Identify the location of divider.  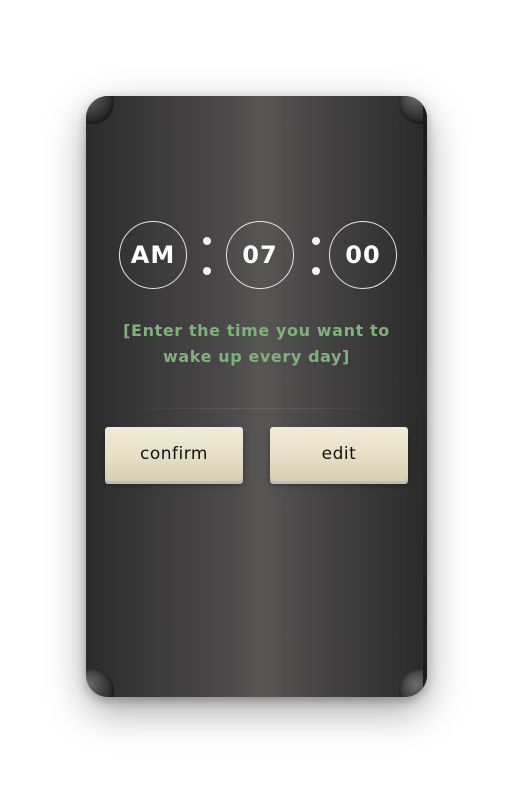
(256, 408).